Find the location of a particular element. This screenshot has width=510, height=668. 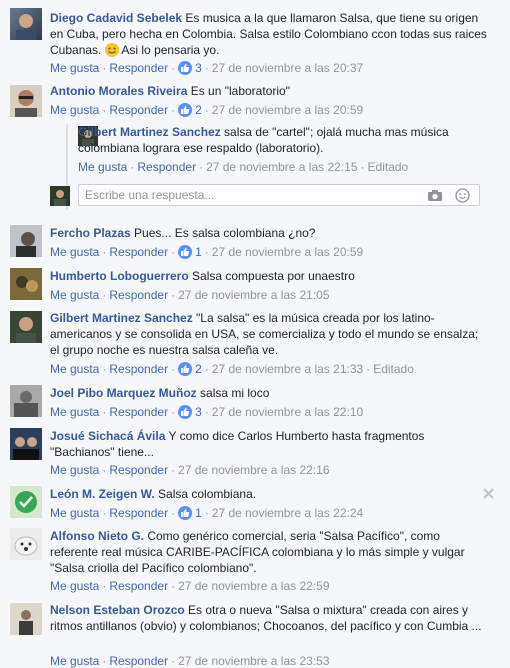

commenter-name: Josué Sichacá Ávila is located at coordinates (107, 436).